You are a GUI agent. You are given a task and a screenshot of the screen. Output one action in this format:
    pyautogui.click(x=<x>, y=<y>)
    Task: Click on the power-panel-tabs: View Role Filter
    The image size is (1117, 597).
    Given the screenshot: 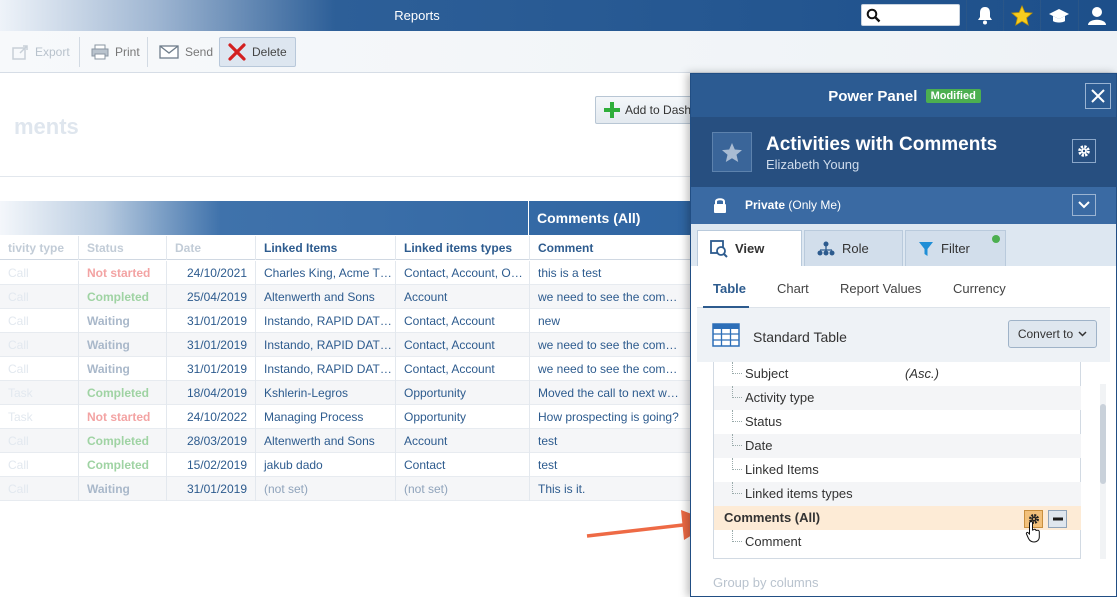 What is the action you would take?
    pyautogui.click(x=903, y=245)
    